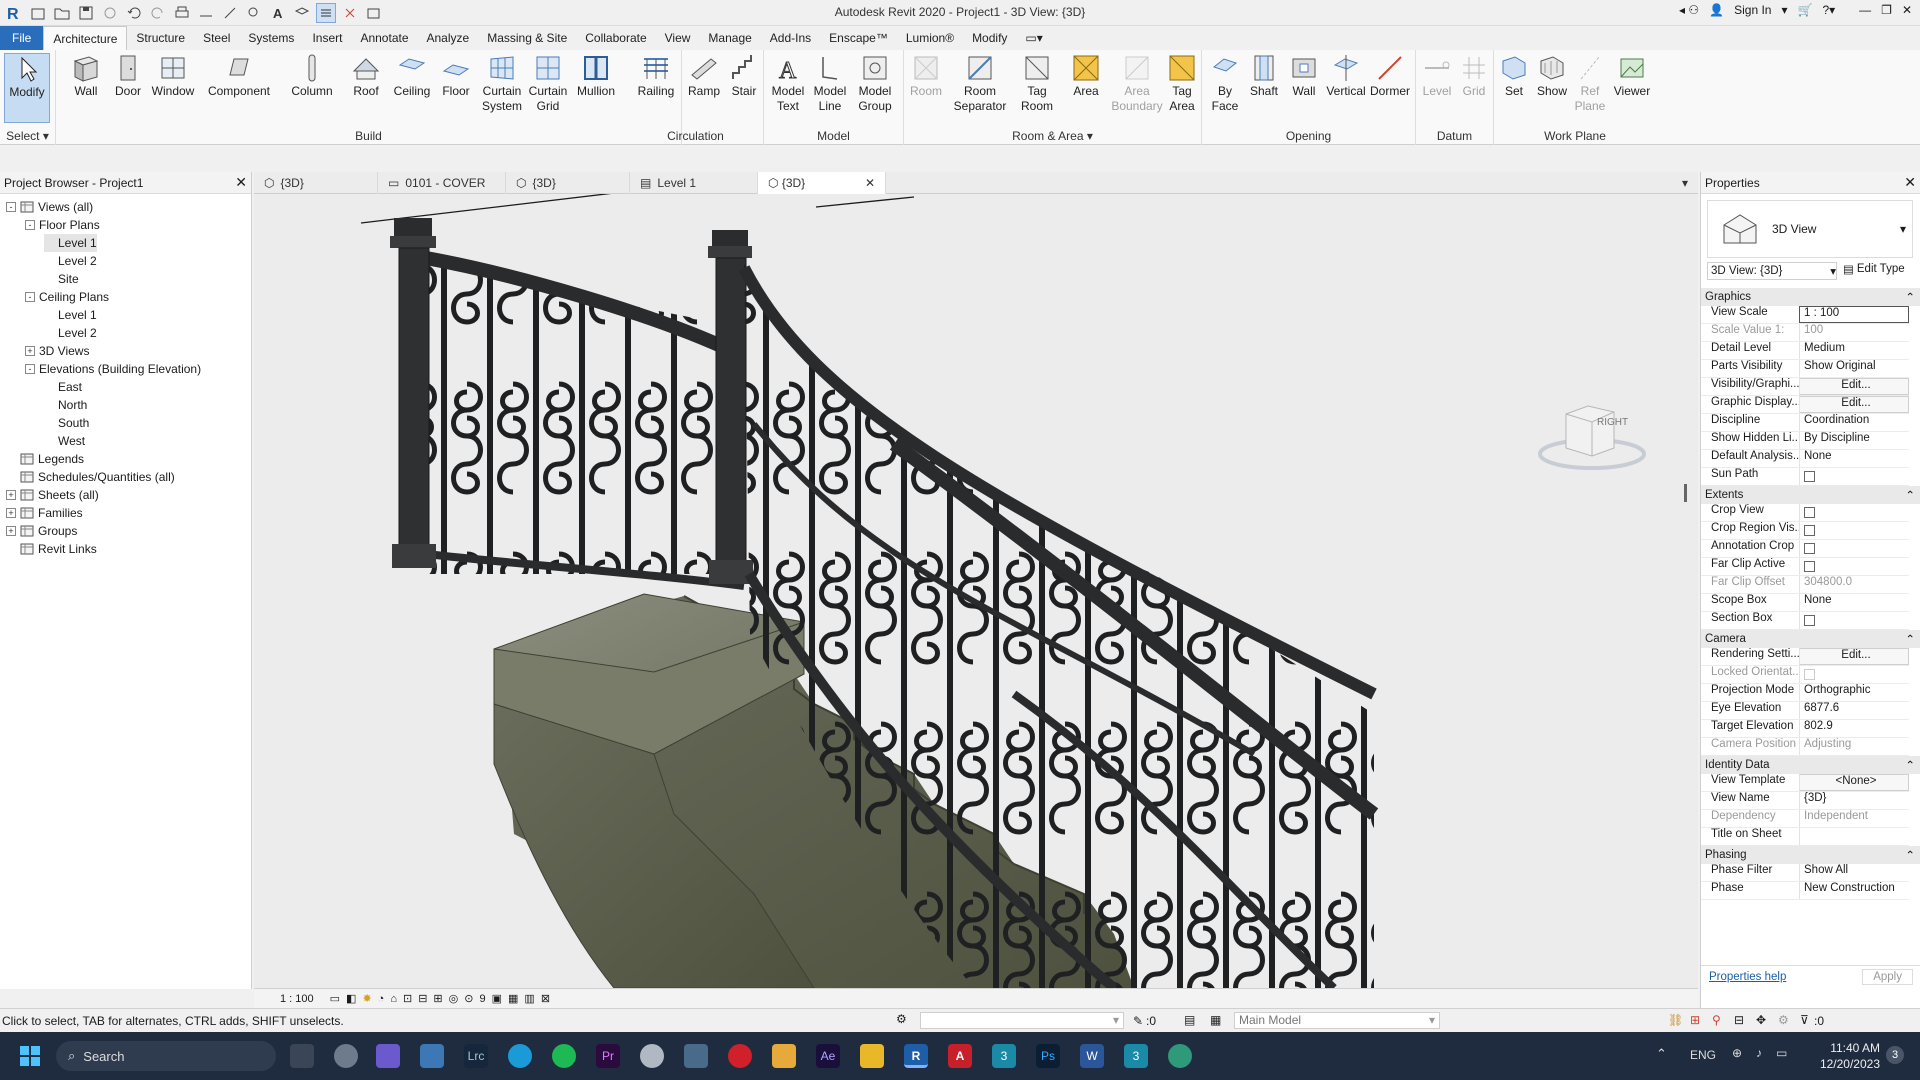 Image resolution: width=1920 pixels, height=1080 pixels. What do you see at coordinates (241, 182) in the screenshot?
I see `project-browser-close-icon: ✕` at bounding box center [241, 182].